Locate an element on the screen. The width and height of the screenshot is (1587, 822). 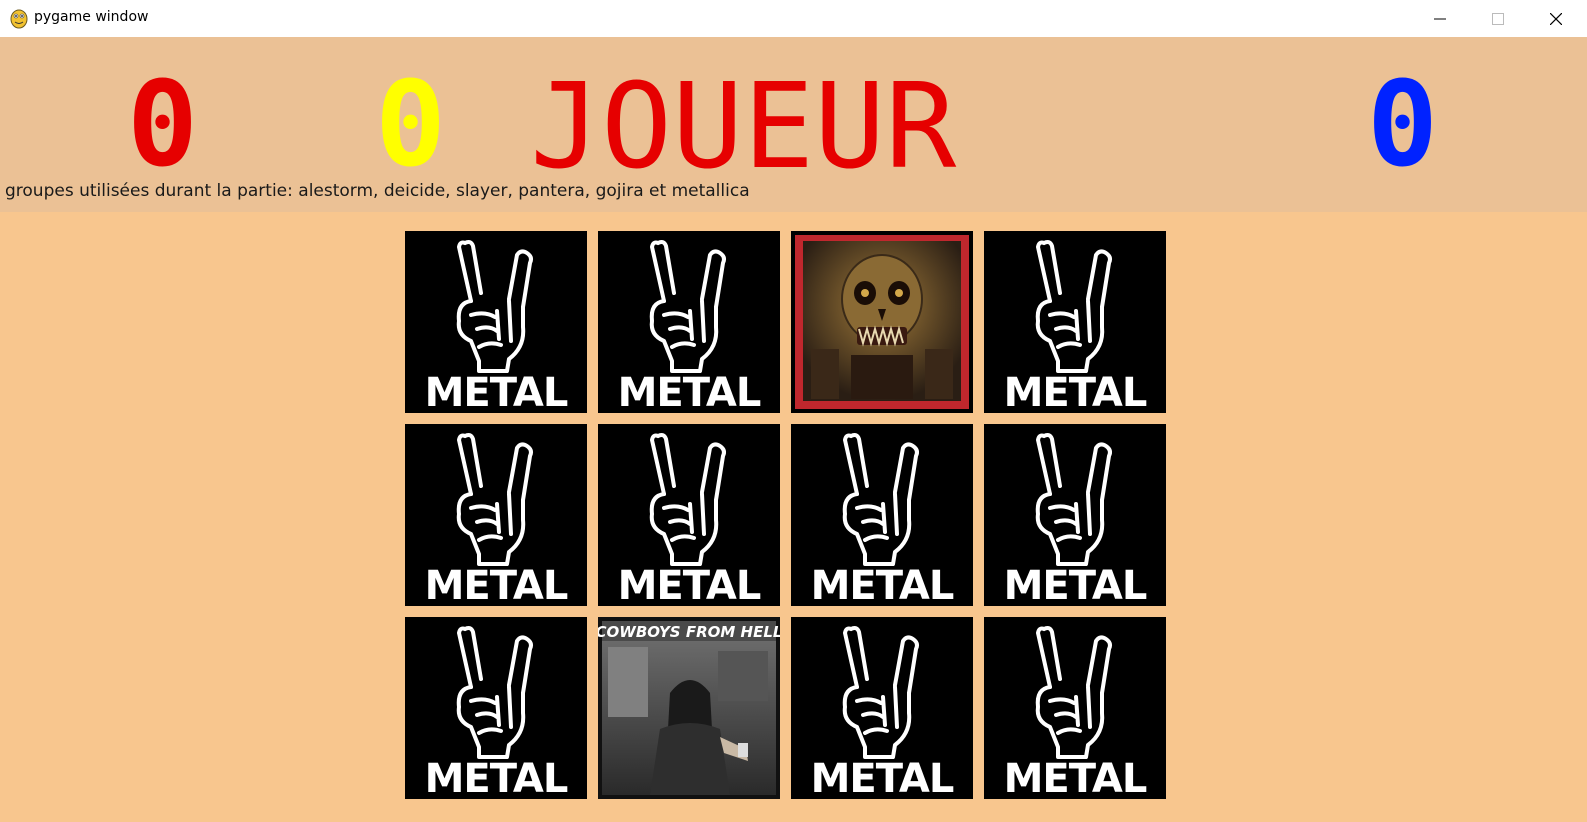
window-title: pygame window is located at coordinates (91, 17).